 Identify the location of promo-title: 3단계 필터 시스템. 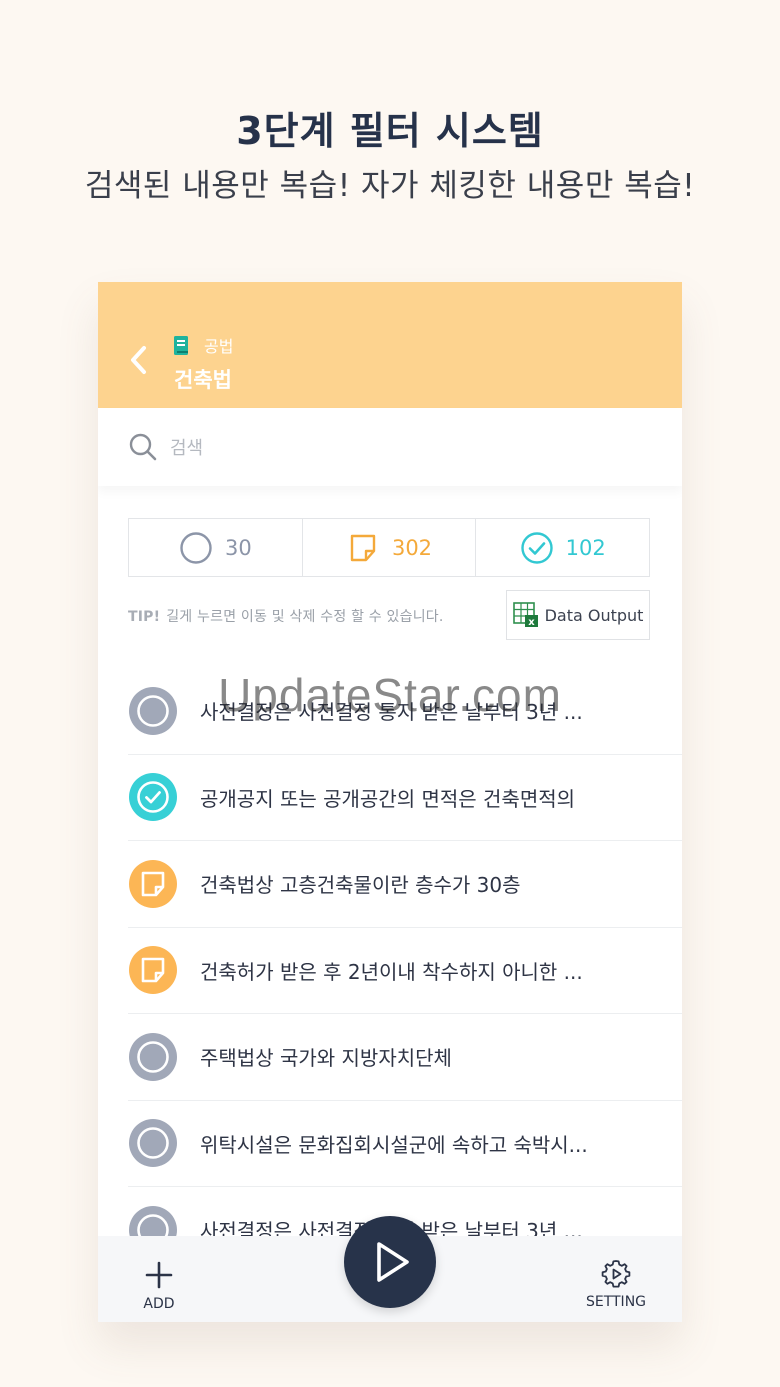
(390, 131).